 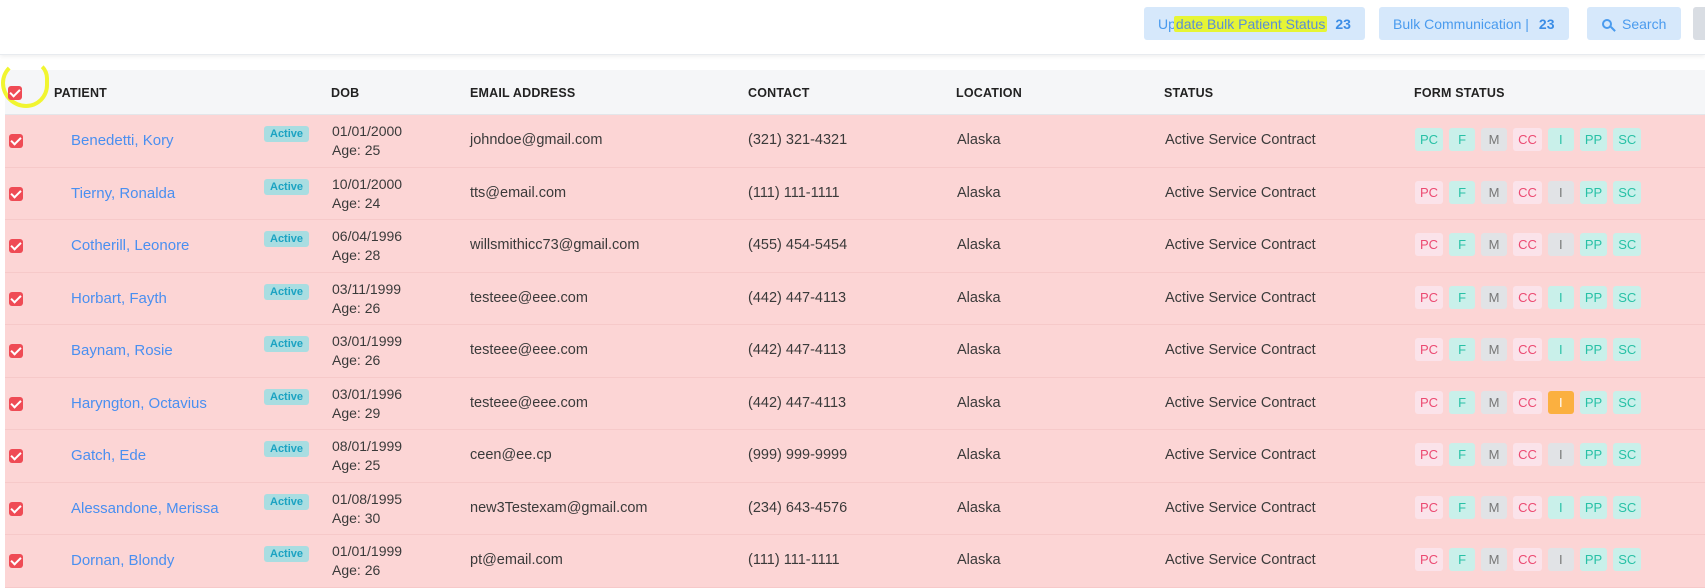 What do you see at coordinates (123, 193) in the screenshot?
I see `patient-name-link: Tierny, Ronalda` at bounding box center [123, 193].